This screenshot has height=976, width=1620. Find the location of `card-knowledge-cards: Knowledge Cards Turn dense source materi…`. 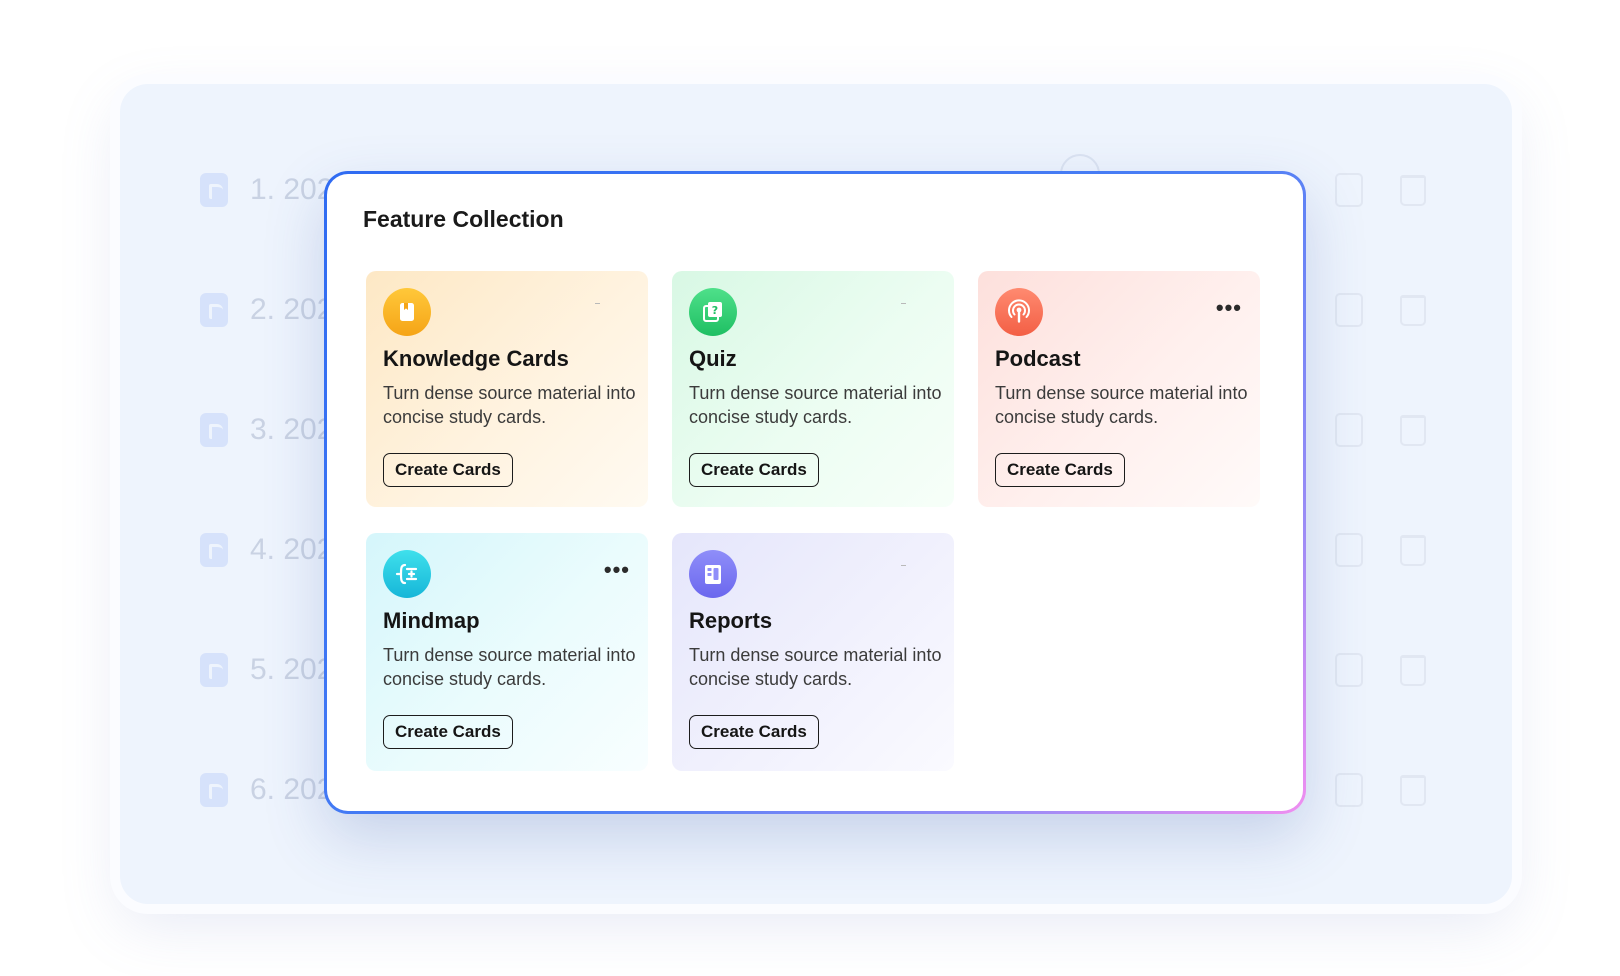

card-knowledge-cards: Knowledge Cards Turn dense source materi… is located at coordinates (507, 389).